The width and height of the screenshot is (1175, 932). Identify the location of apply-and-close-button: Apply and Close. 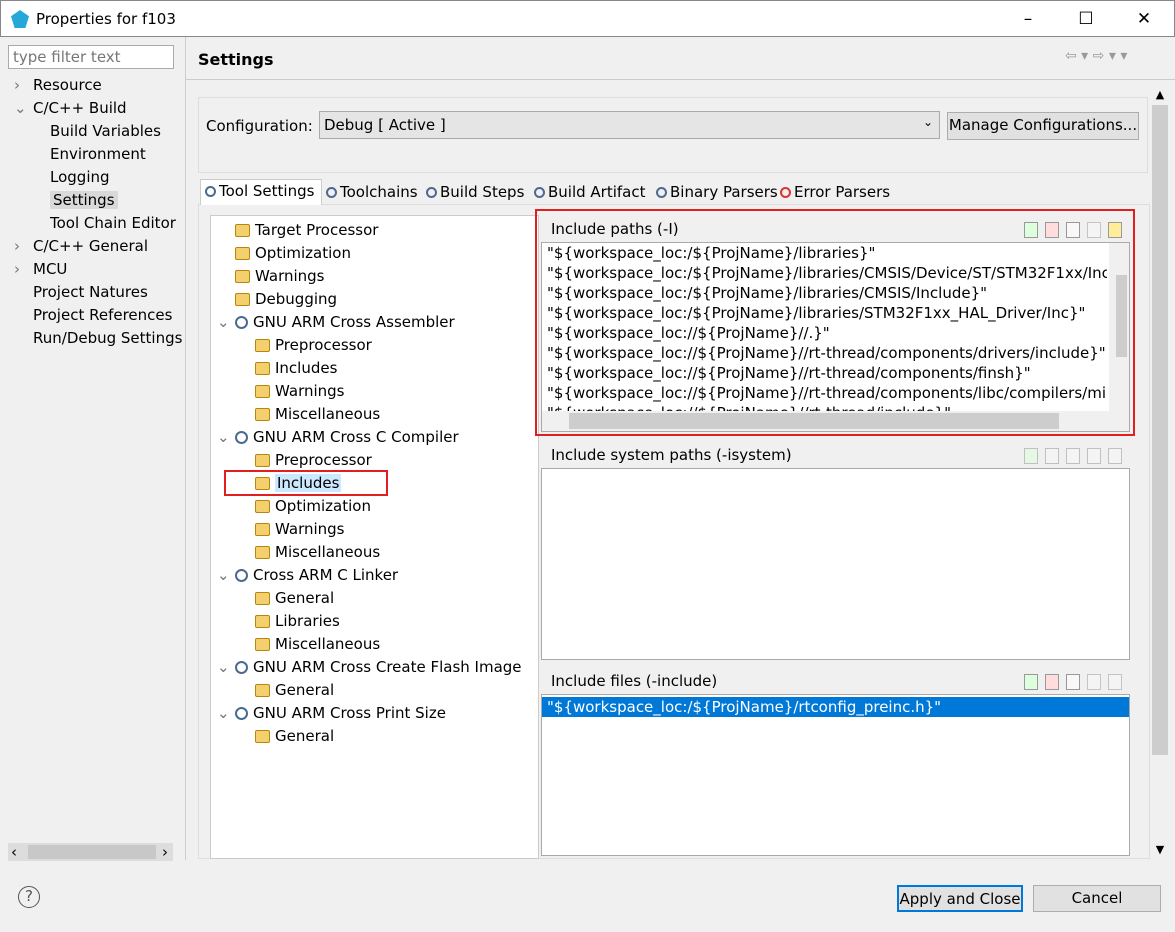
(960, 898).